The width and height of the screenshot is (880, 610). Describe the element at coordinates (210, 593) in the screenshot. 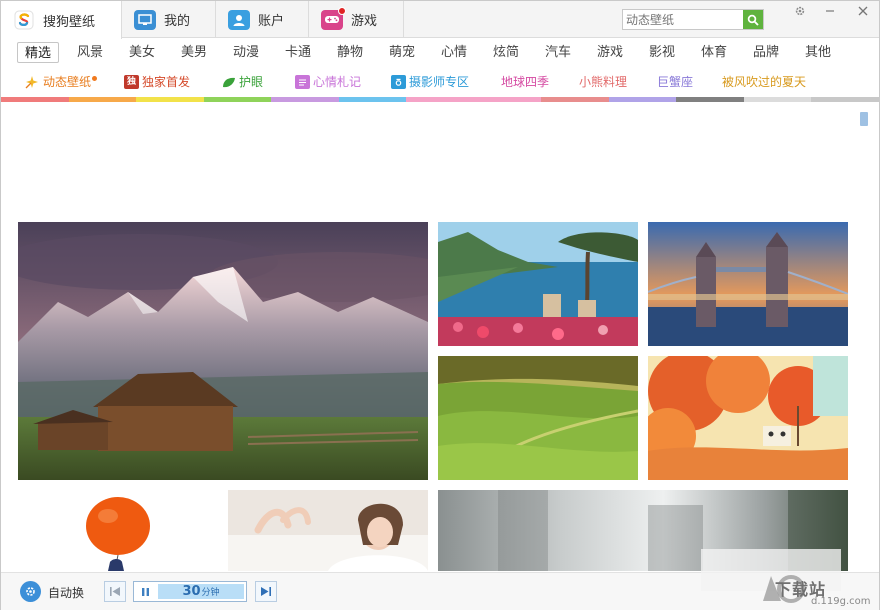

I see `interval-unit: 分钟` at that location.